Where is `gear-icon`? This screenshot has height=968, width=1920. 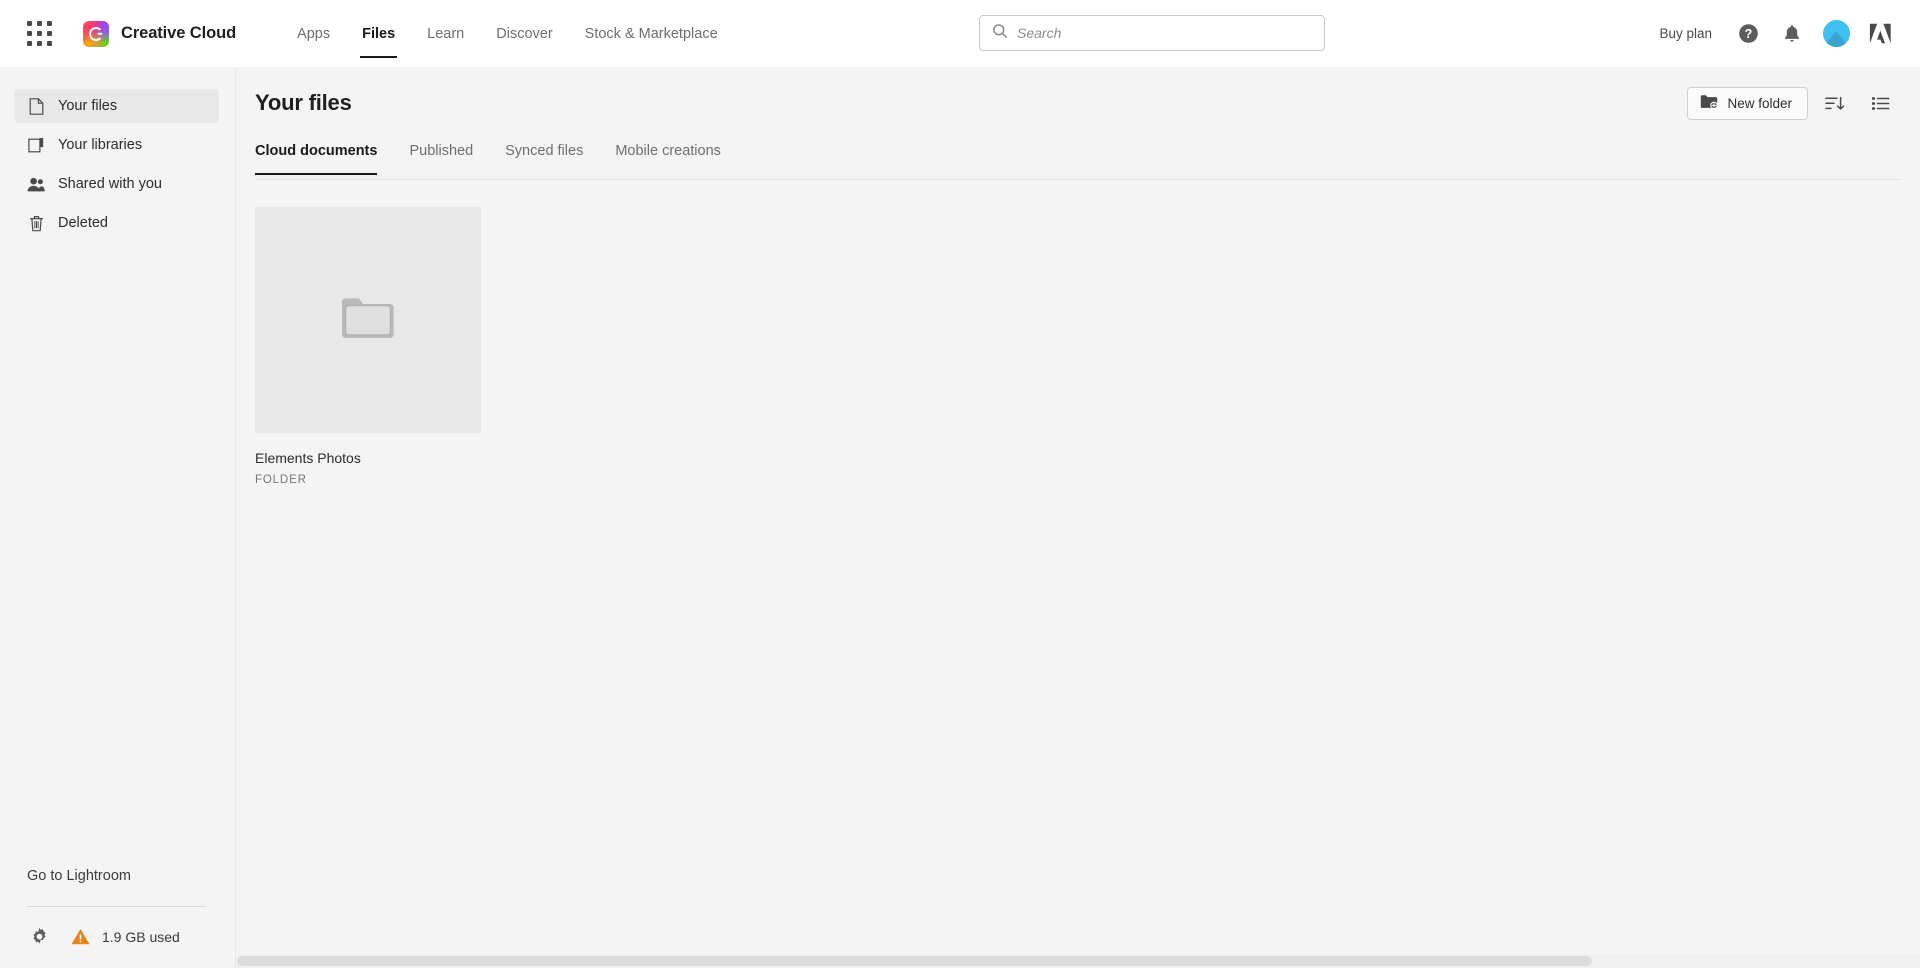 gear-icon is located at coordinates (39, 936).